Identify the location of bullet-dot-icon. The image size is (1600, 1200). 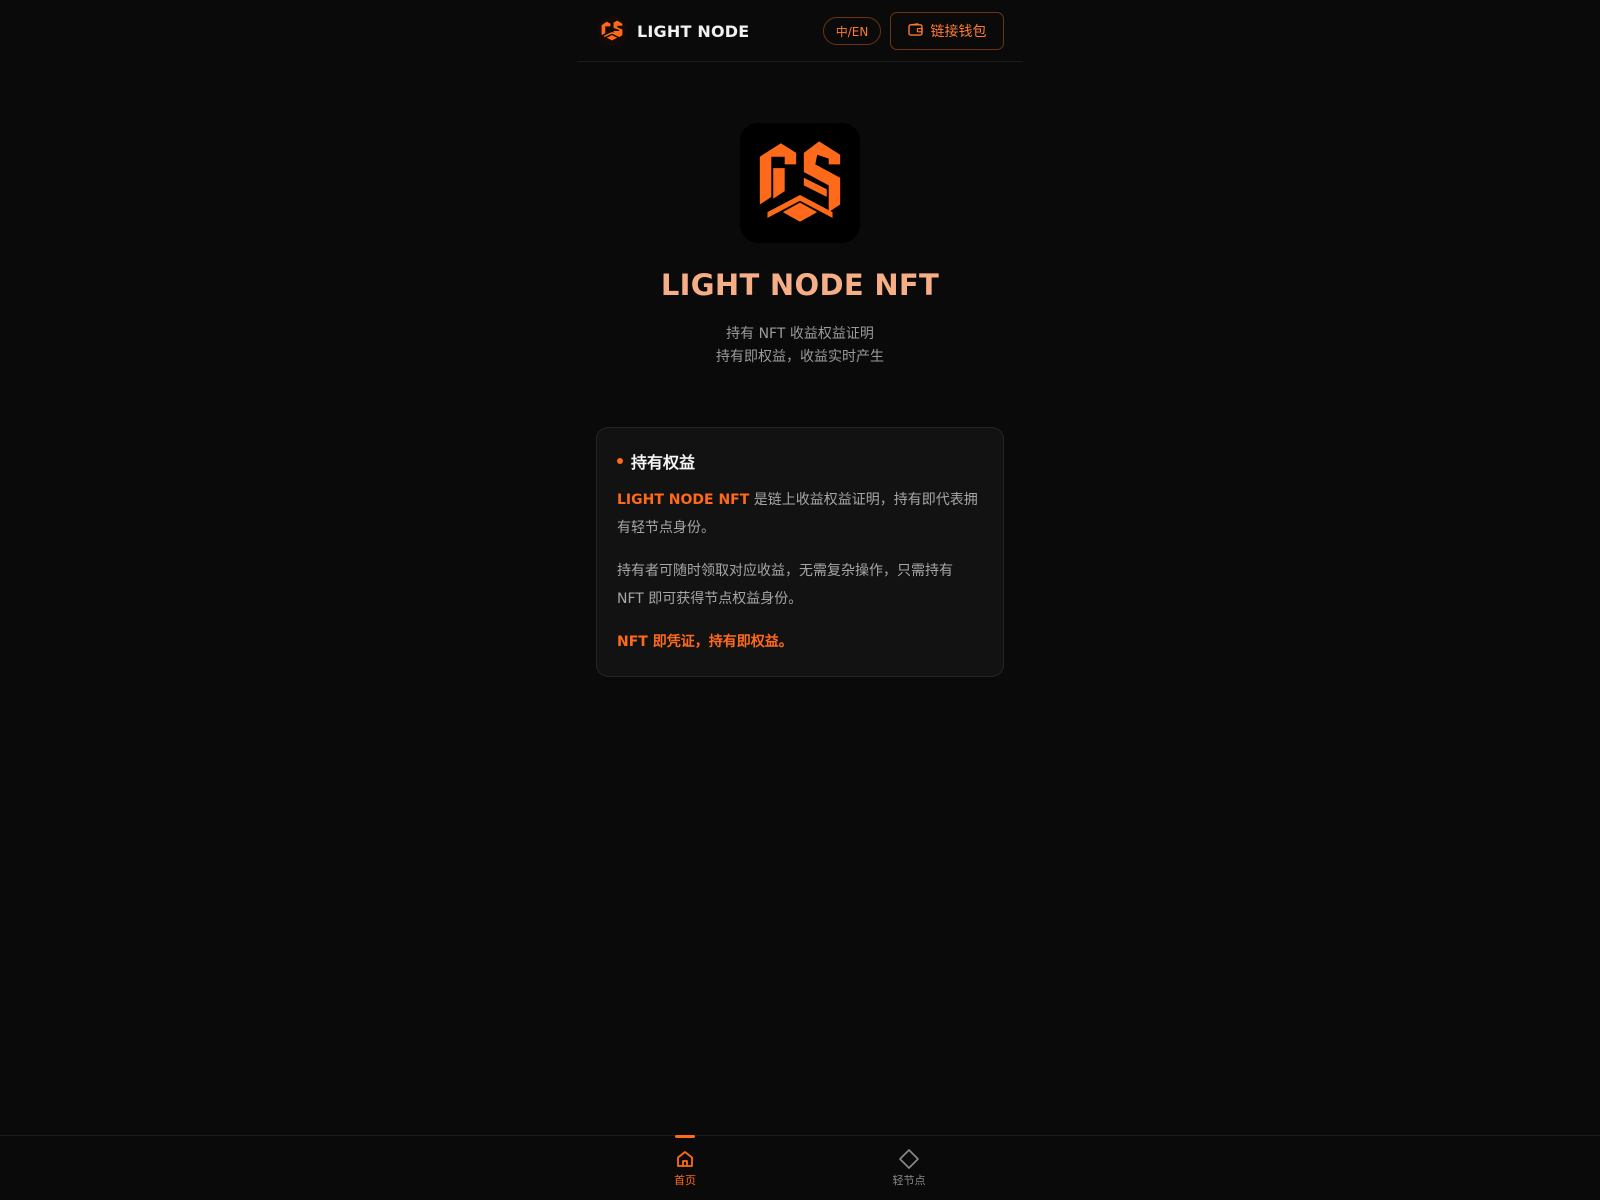
(620, 461).